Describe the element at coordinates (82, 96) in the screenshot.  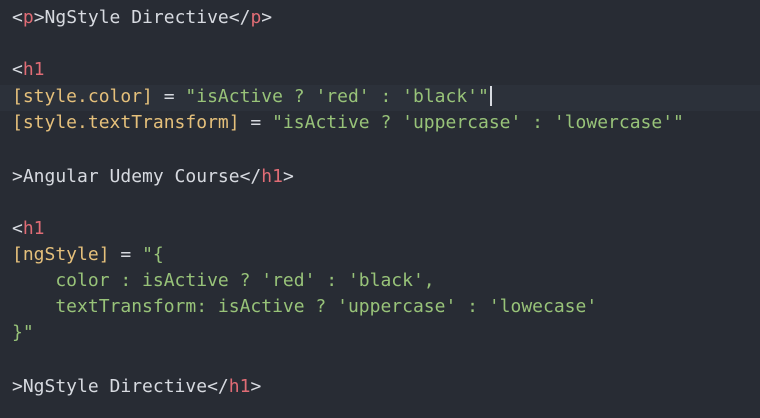
I see `code-token-attr: [style.color]` at that location.